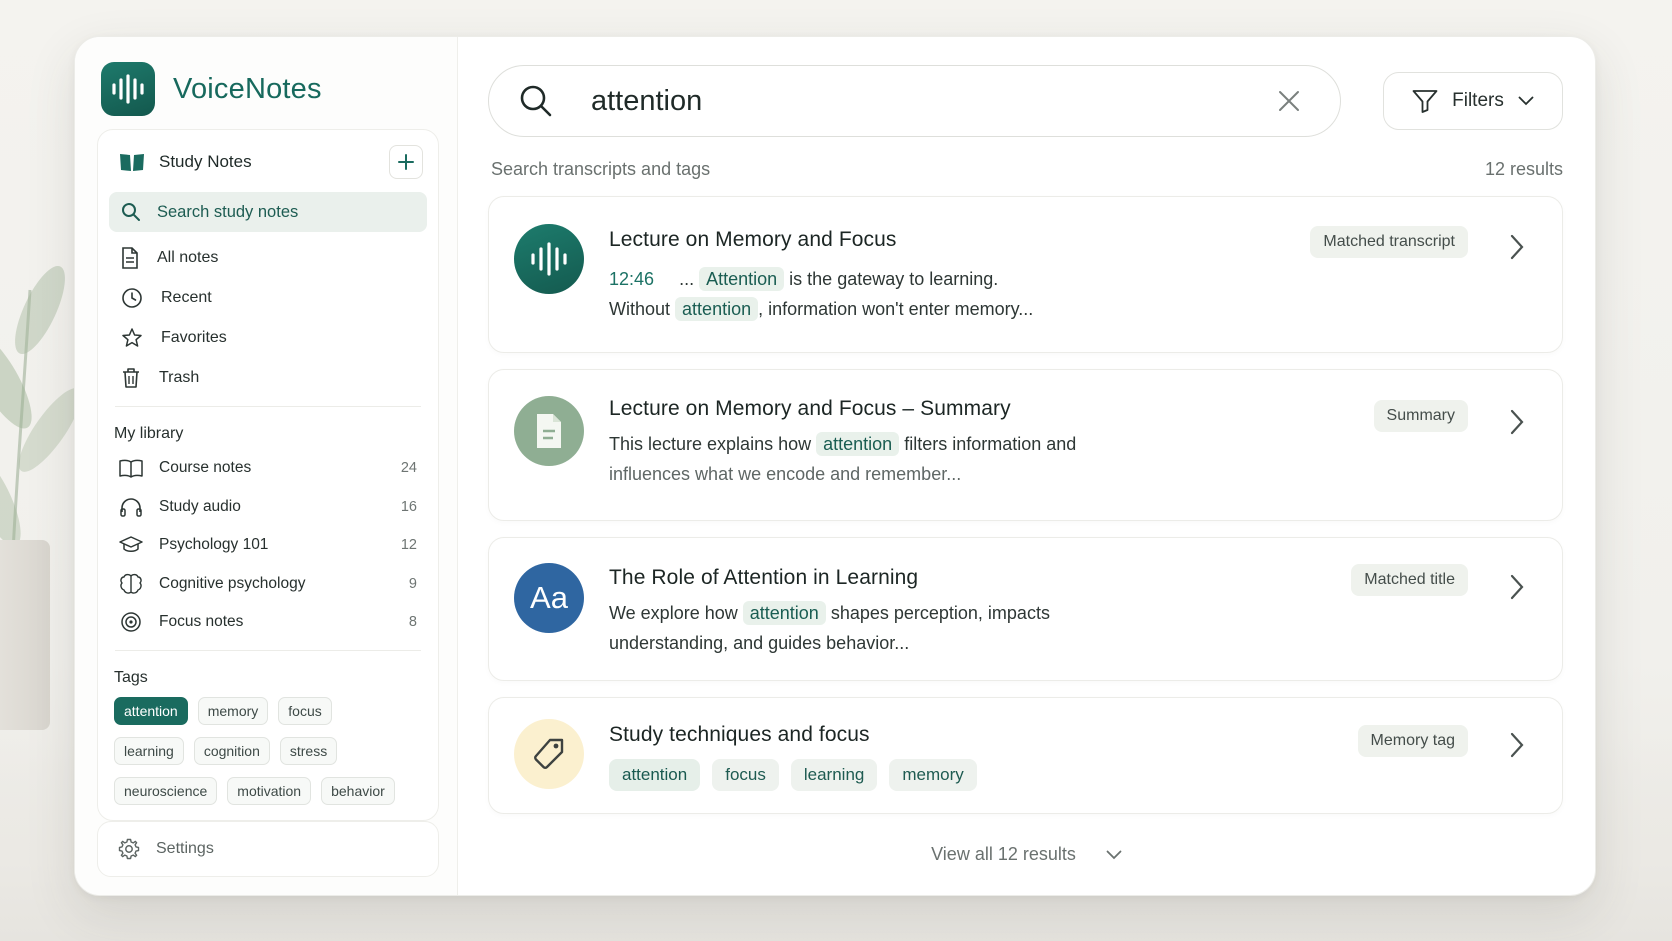 The image size is (1672, 941). What do you see at coordinates (1425, 101) in the screenshot?
I see `filter-icon` at bounding box center [1425, 101].